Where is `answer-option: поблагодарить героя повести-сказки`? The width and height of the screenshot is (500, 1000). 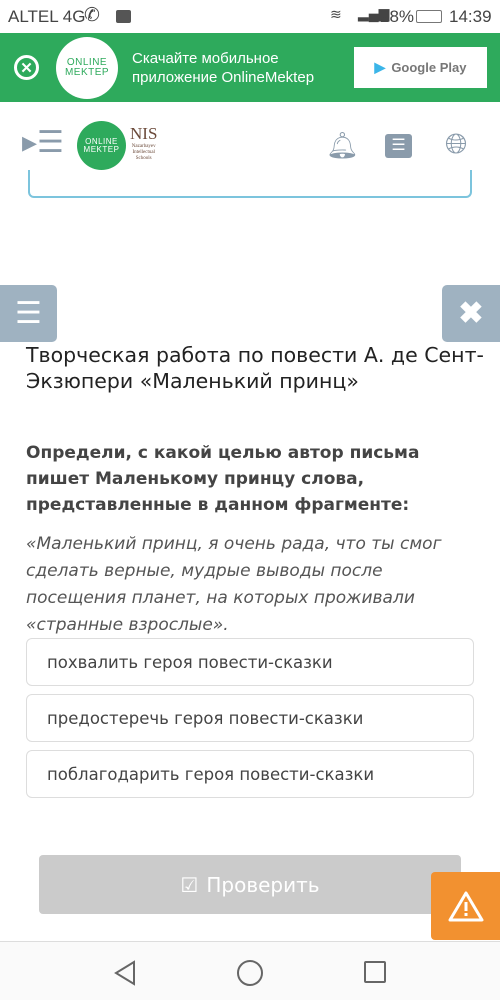 answer-option: поблагодарить героя повести-сказки is located at coordinates (250, 774).